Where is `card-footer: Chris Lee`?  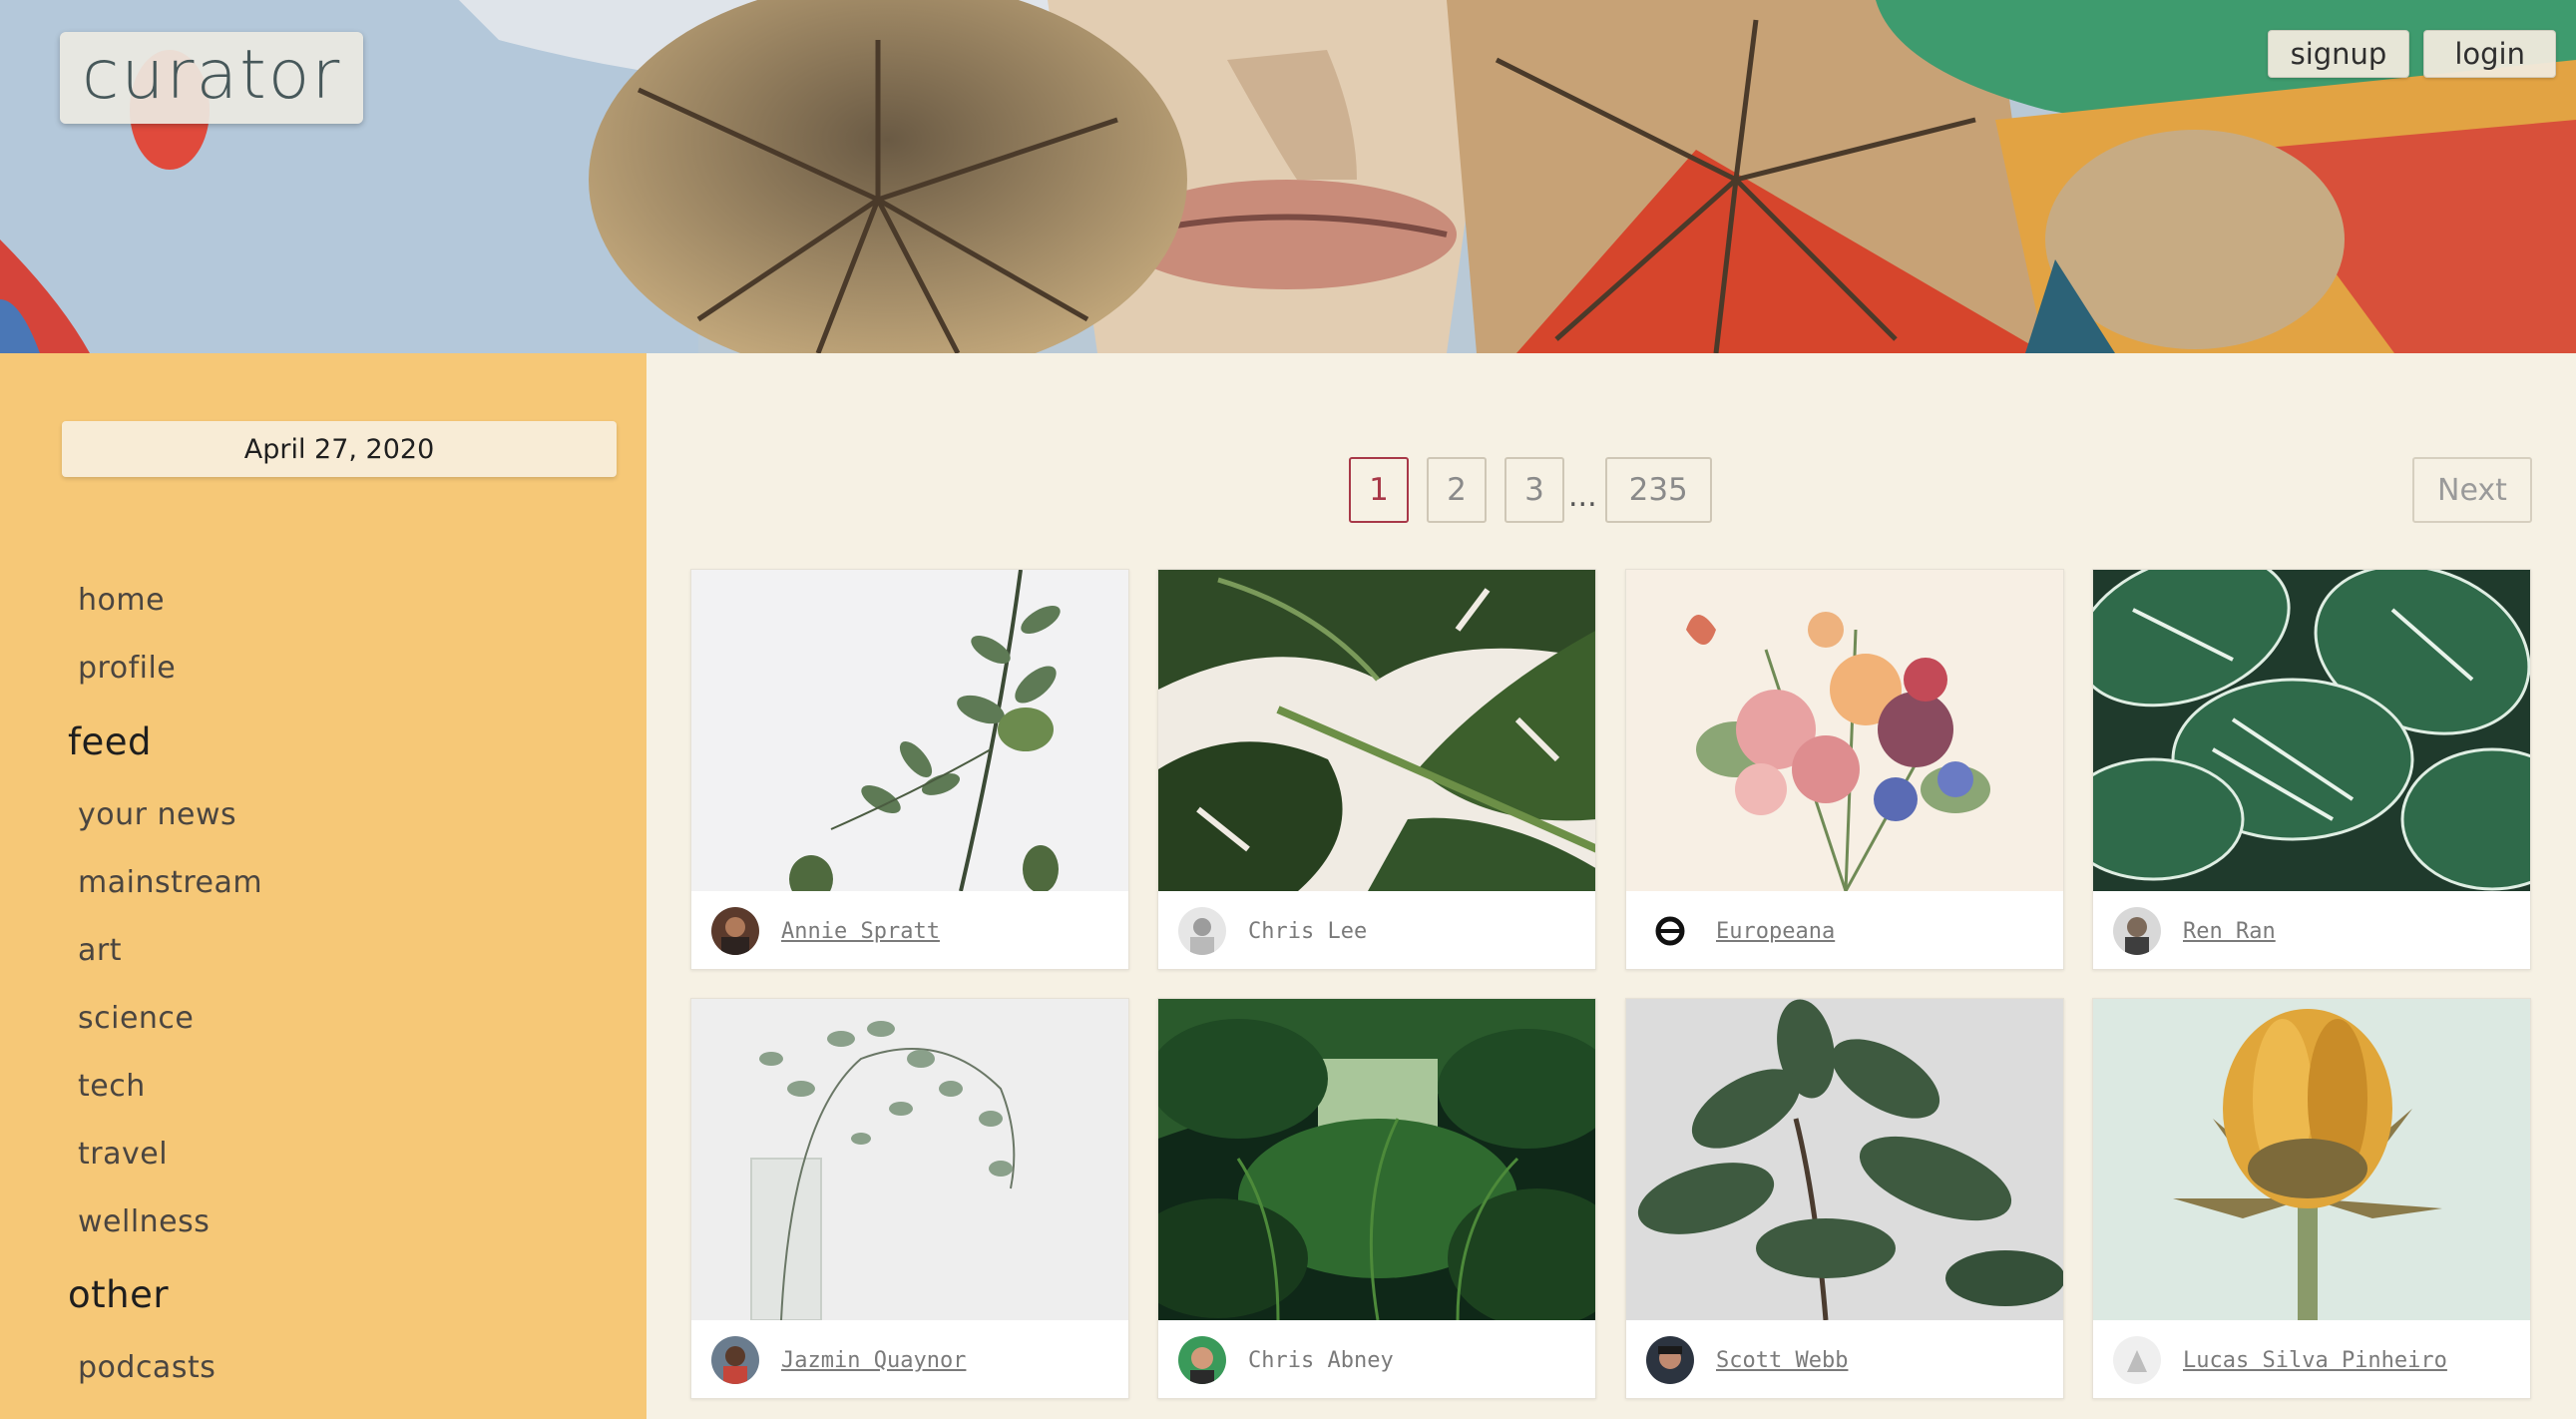
card-footer: Chris Lee is located at coordinates (1376, 930).